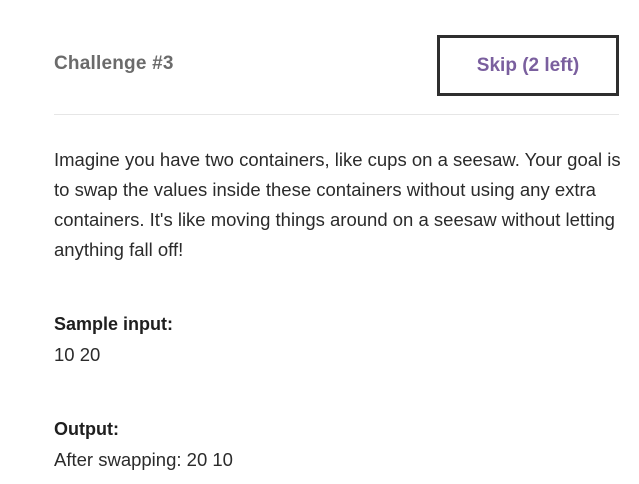 Image resolution: width=639 pixels, height=484 pixels. What do you see at coordinates (143, 459) in the screenshot?
I see `output-value: After swapping: 20 10` at bounding box center [143, 459].